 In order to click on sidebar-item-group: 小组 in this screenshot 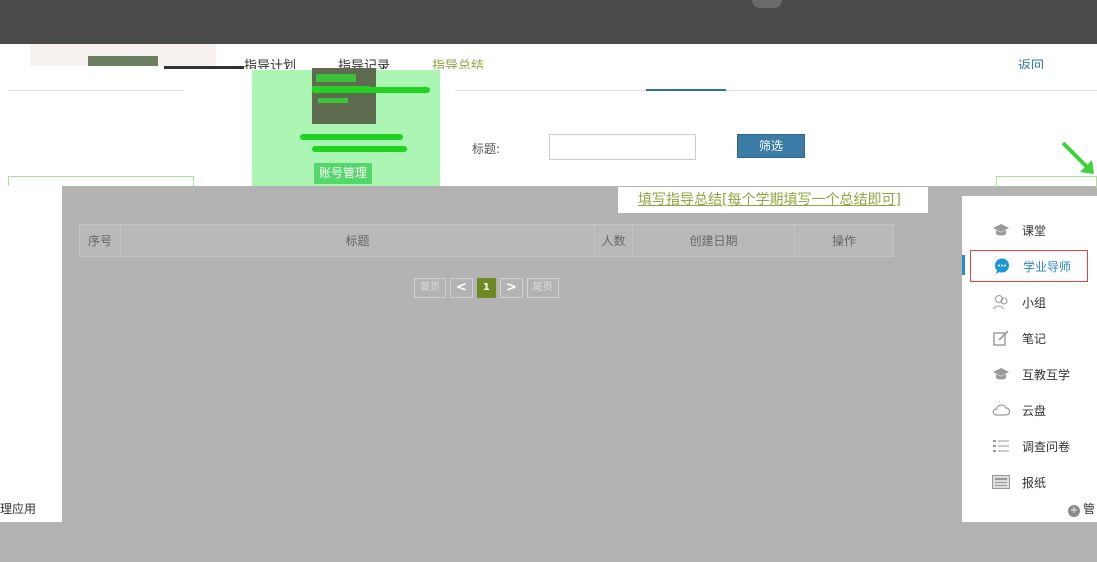, I will do `click(1029, 302)`.